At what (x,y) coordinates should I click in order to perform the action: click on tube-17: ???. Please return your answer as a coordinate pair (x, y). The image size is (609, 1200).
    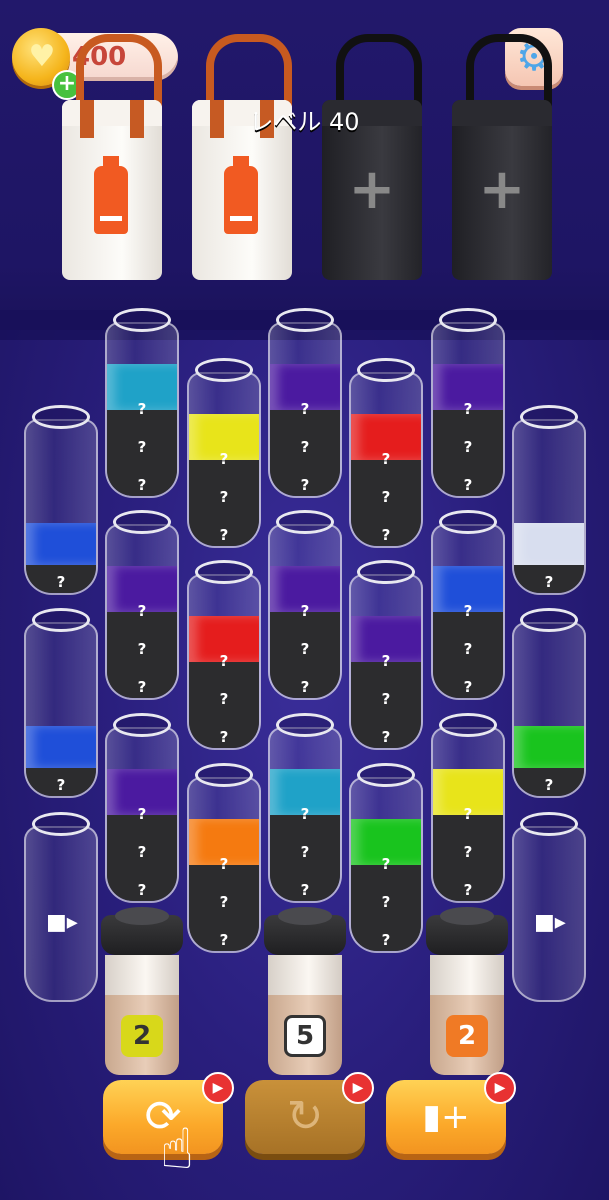
    Looking at the image, I should click on (305, 808).